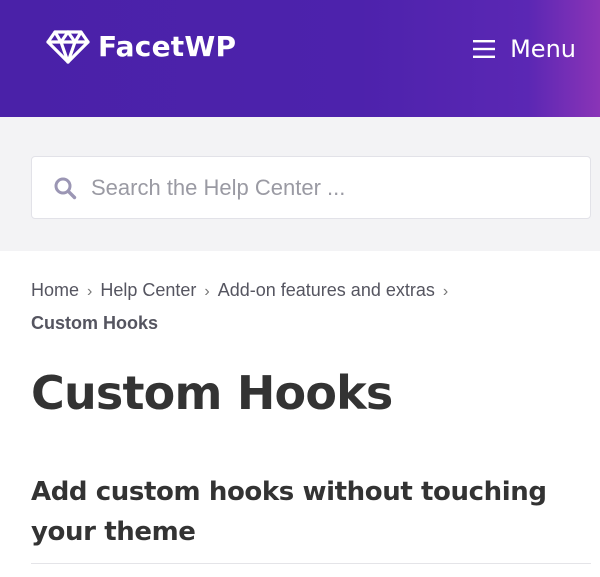  Describe the element at coordinates (68, 47) in the screenshot. I see `diamond-logo-icon` at that location.